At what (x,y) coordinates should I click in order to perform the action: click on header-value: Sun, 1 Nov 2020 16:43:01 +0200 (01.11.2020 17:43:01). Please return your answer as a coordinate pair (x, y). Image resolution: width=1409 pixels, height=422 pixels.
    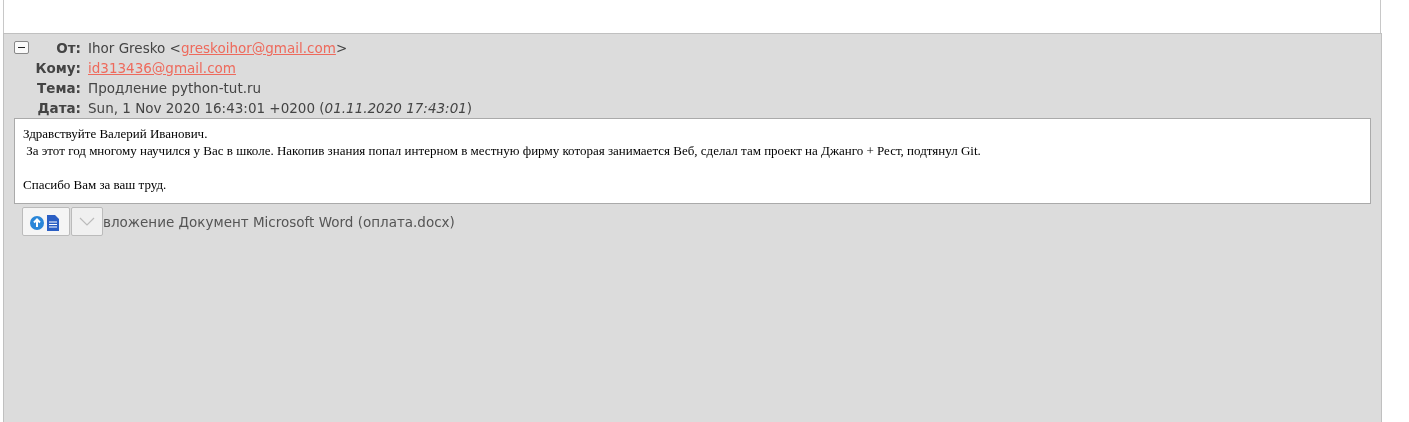
    Looking at the image, I should click on (280, 108).